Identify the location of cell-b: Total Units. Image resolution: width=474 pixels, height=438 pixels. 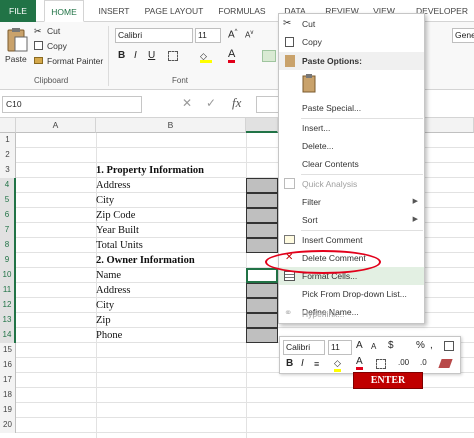
(119, 245).